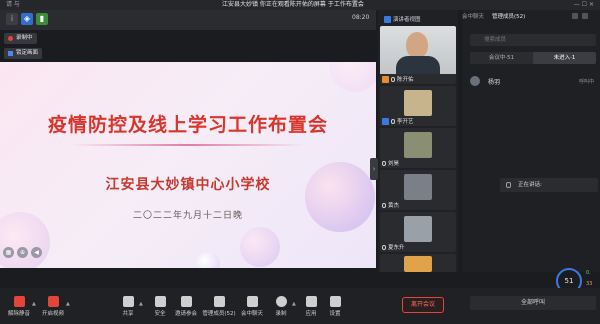 This screenshot has height=324, width=600. Describe the element at coordinates (160, 301) in the screenshot. I see `shield-icon` at that location.